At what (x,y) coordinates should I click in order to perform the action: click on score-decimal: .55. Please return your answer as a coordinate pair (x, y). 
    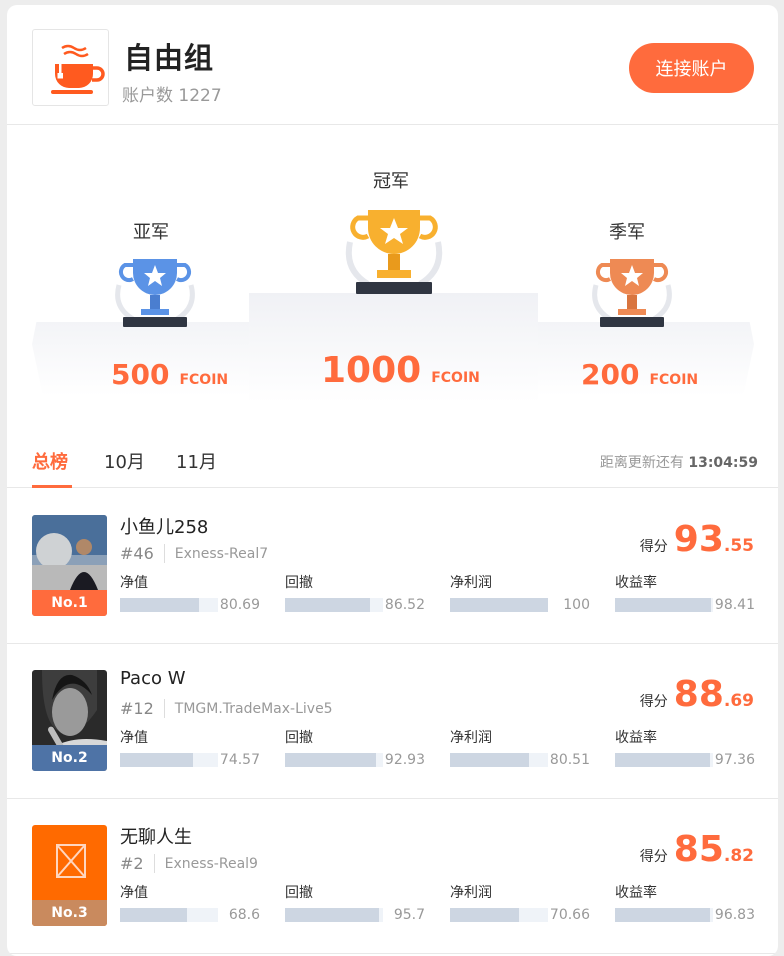
    Looking at the image, I should click on (738, 546).